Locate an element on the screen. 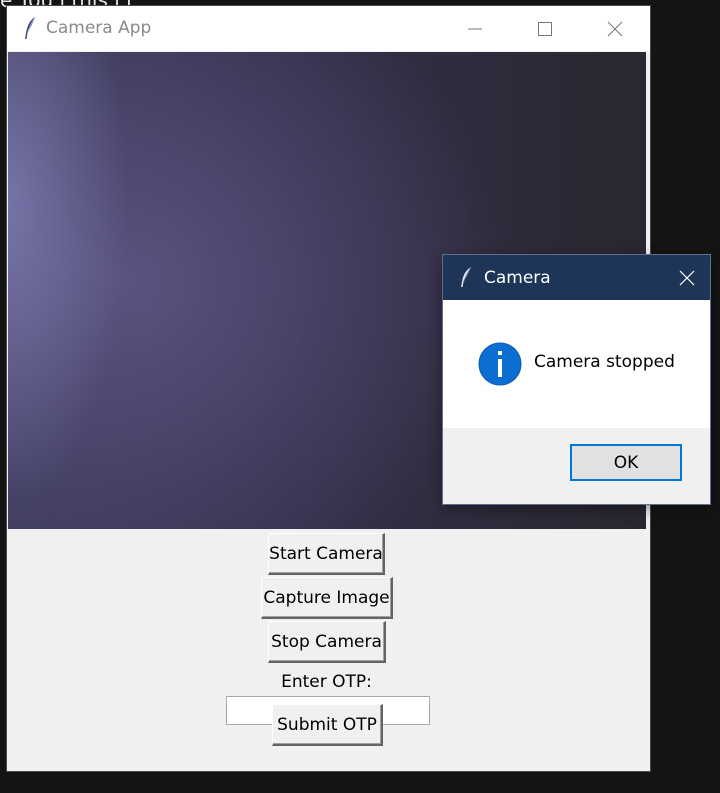 The height and width of the screenshot is (793, 720). camera-dialog: Camera Camera stopped OK is located at coordinates (576, 379).